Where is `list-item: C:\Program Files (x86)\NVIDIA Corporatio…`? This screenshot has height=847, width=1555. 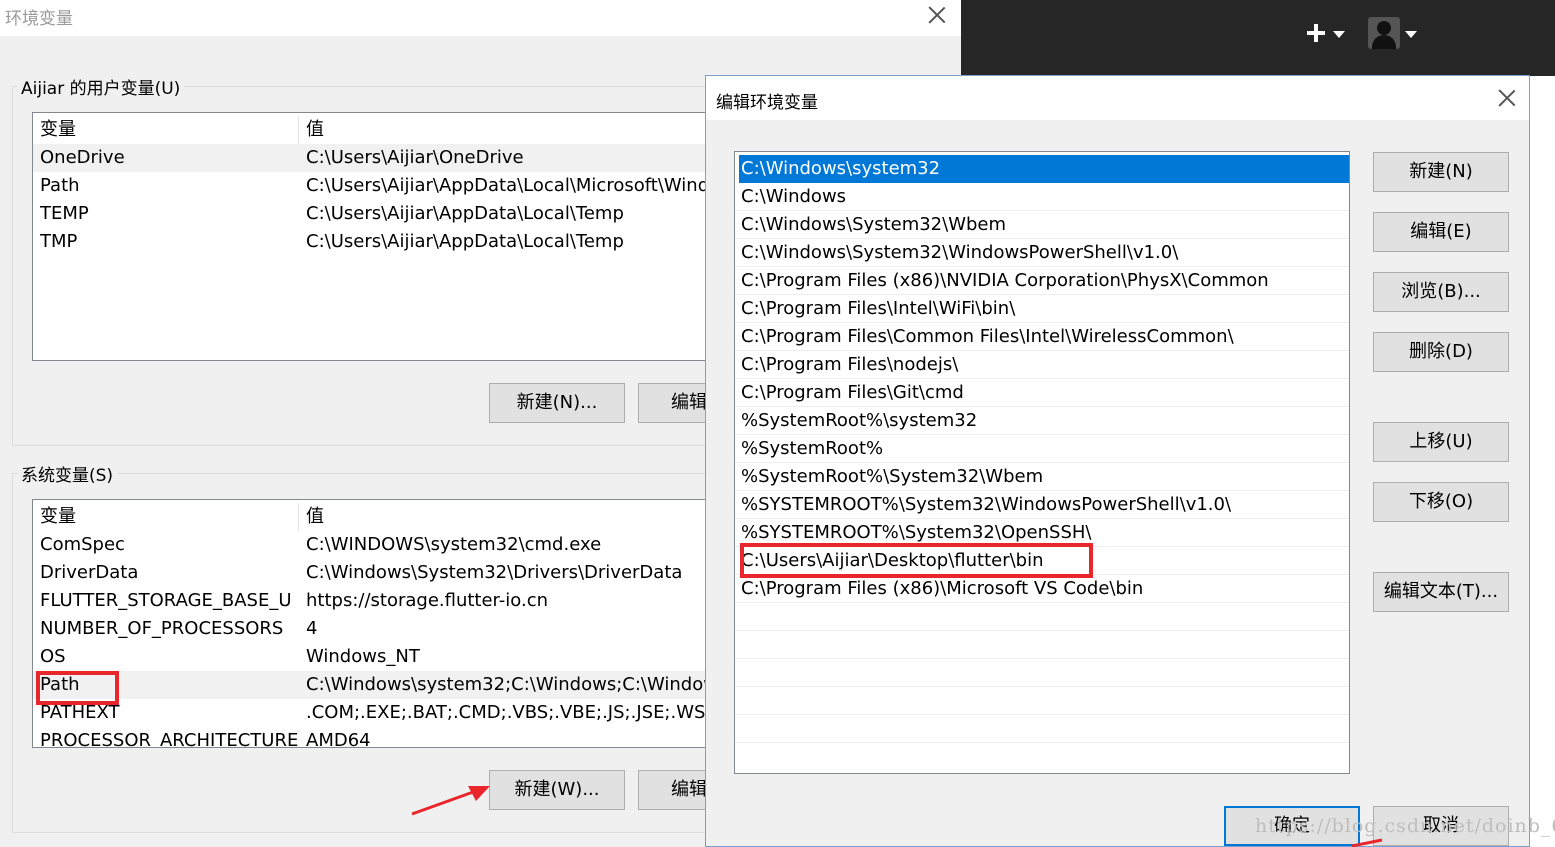
list-item: C:\Program Files (x86)\NVIDIA Corporatio… is located at coordinates (1042, 281).